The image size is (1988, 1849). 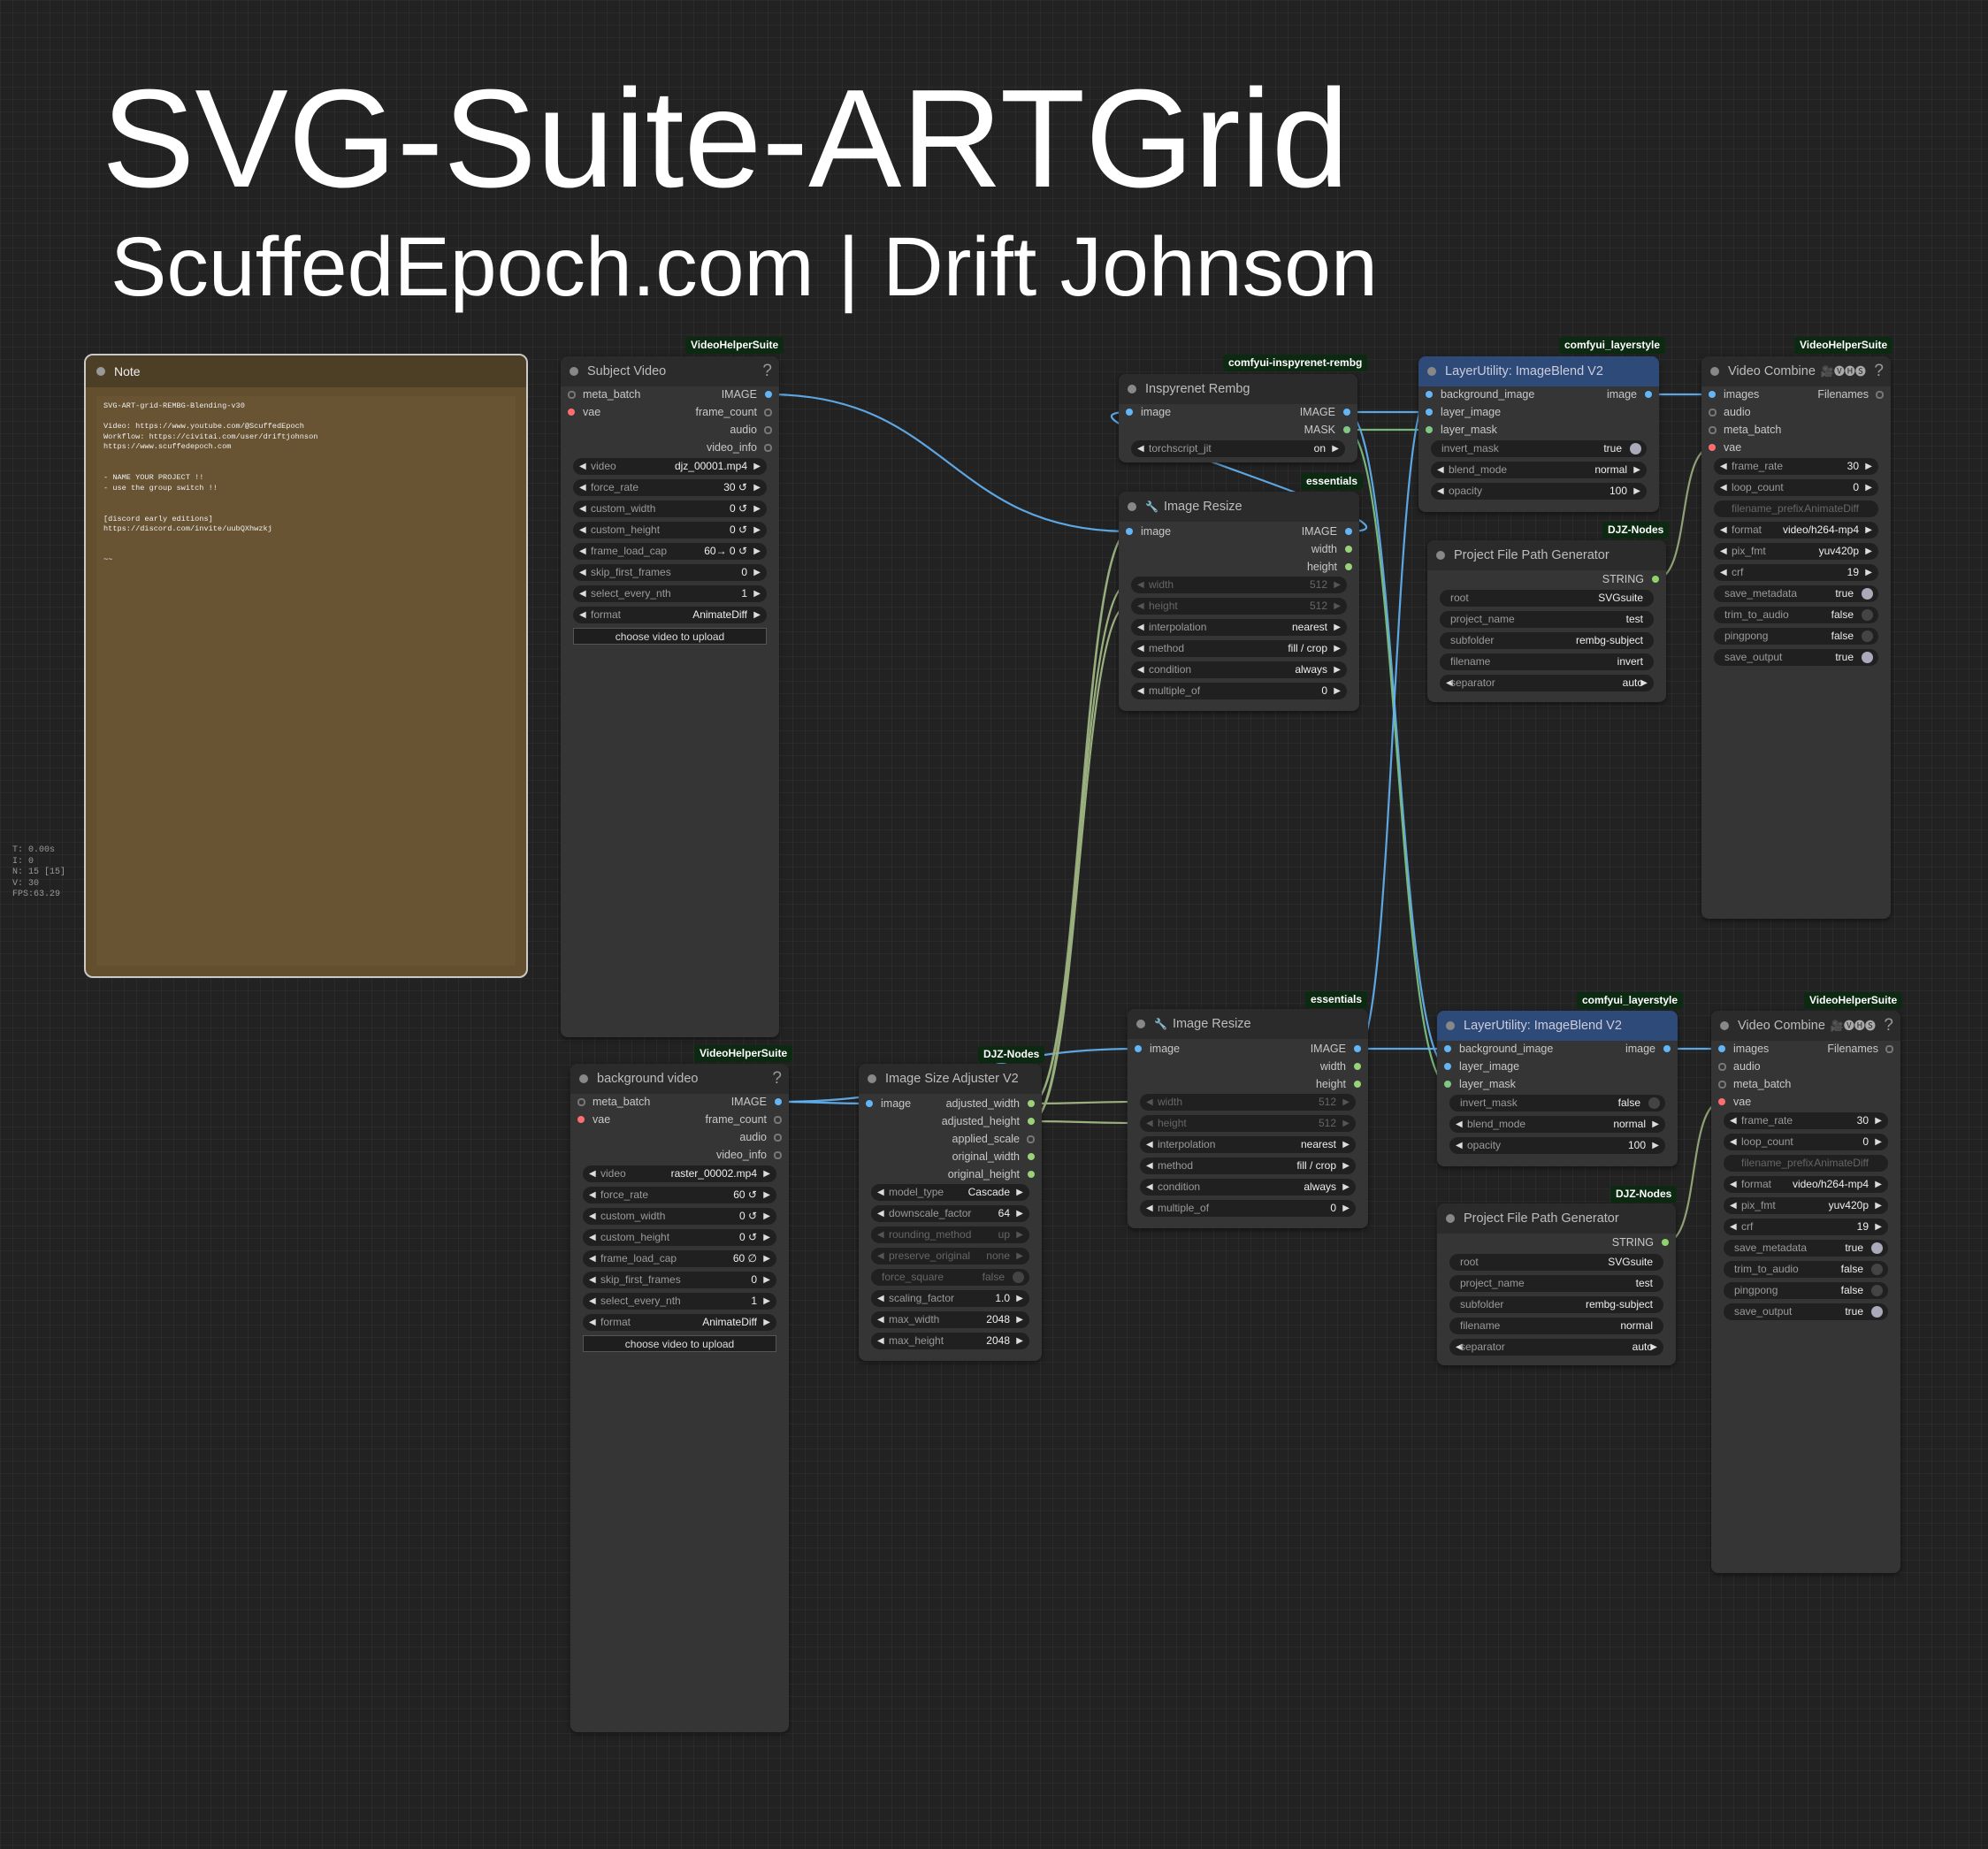 What do you see at coordinates (679, 1258) in the screenshot?
I see `widget-frame-load-cap: ◀ ▶ frame_load_cap 60 ∅` at bounding box center [679, 1258].